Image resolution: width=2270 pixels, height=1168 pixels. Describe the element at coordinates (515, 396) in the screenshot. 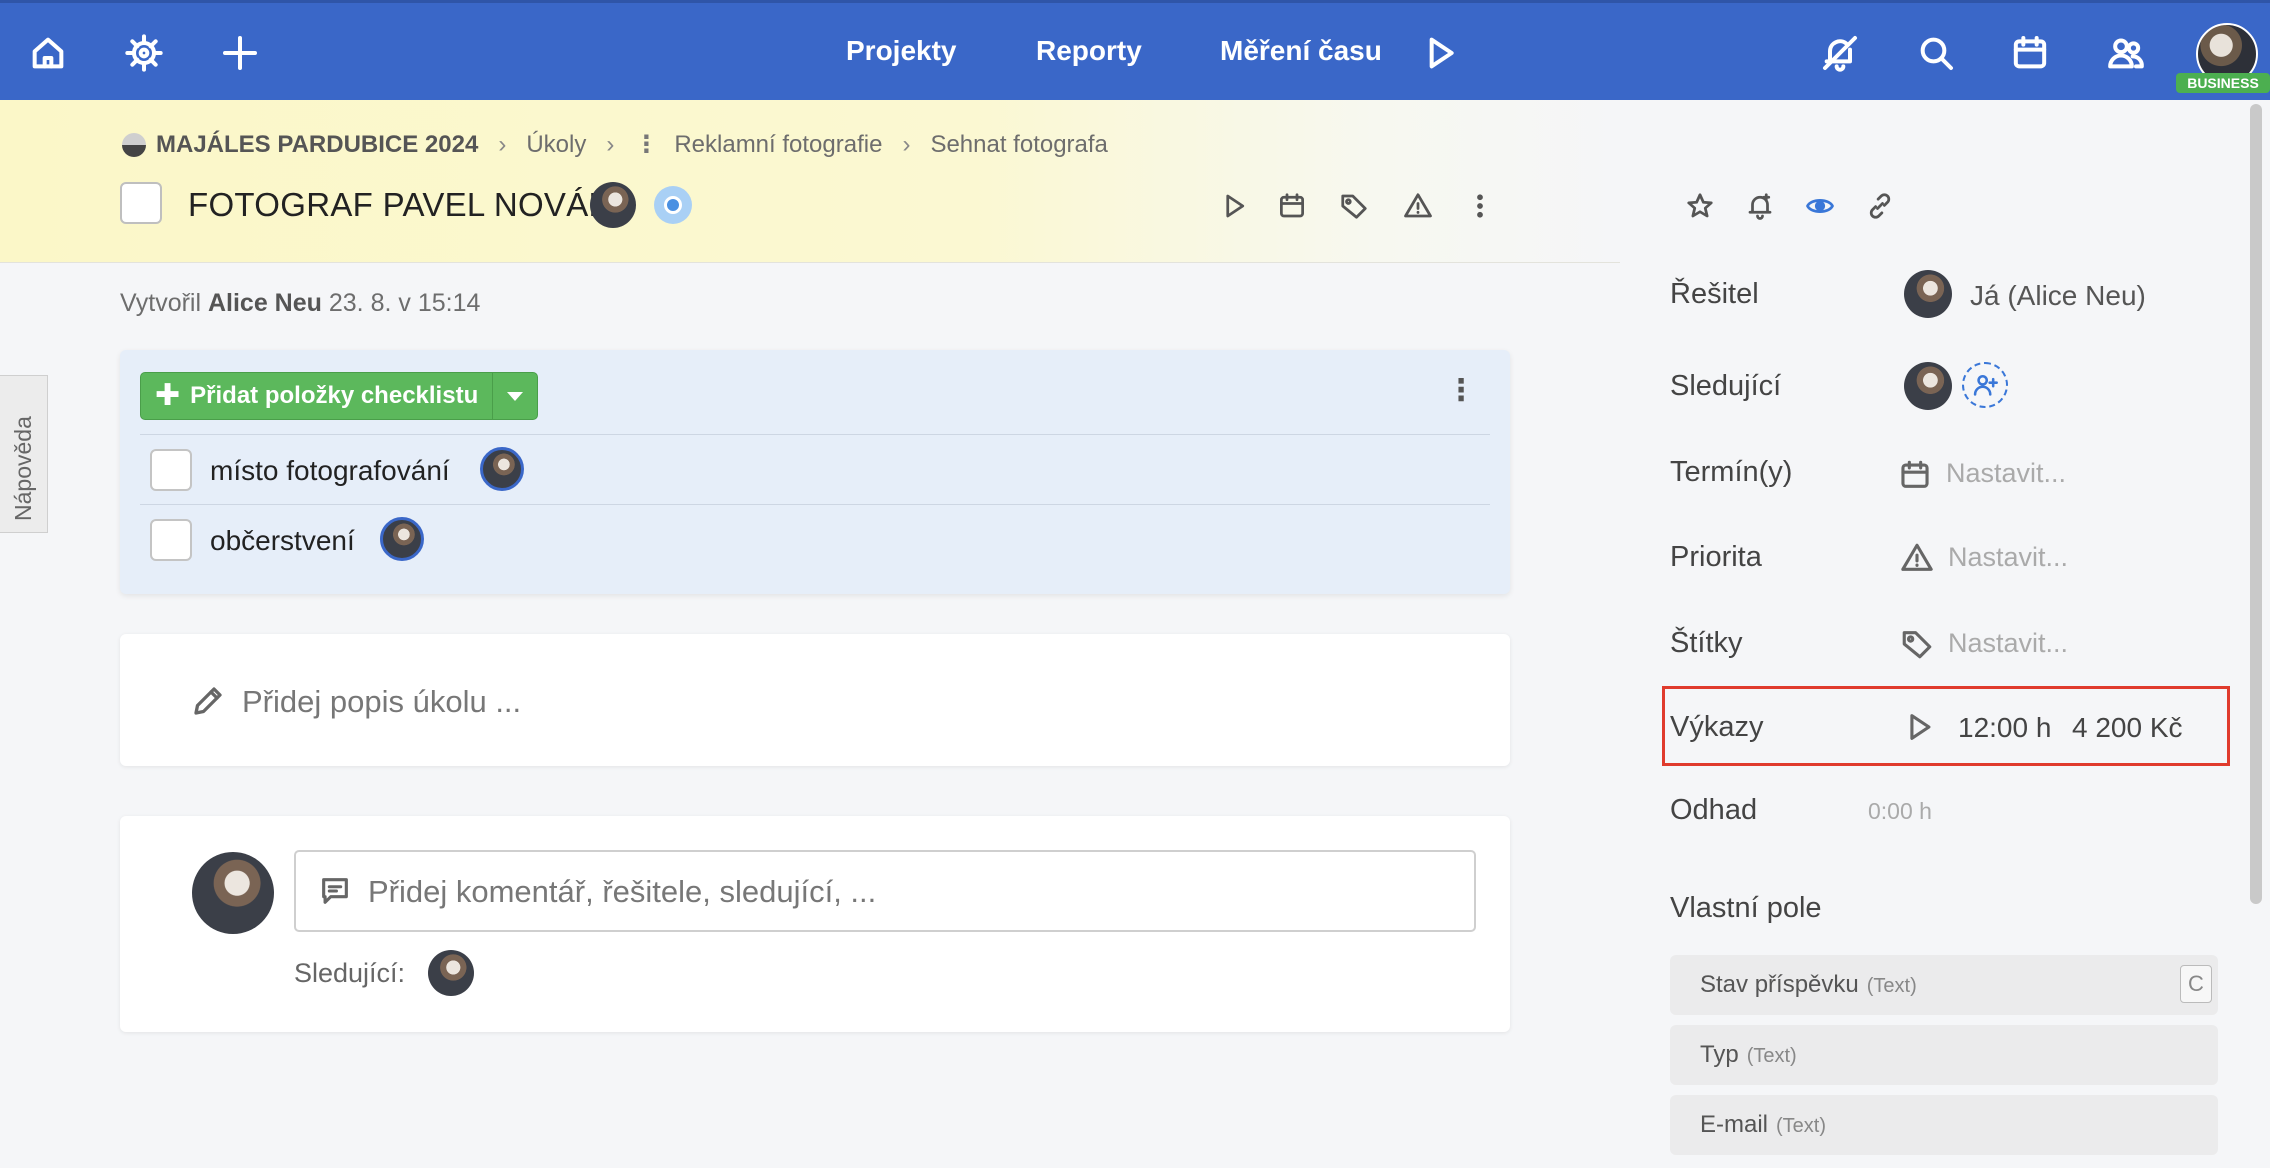

I see `chevron-down-icon` at that location.